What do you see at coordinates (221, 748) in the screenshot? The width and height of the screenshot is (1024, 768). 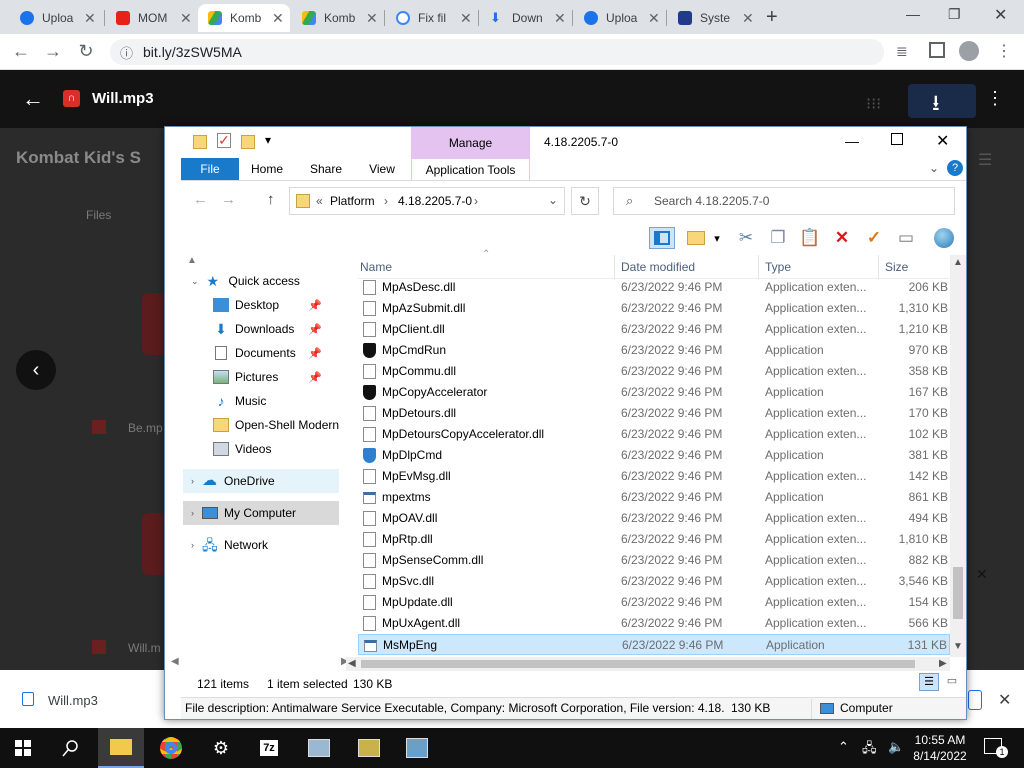 I see `settings-gear-icon: ⚙` at bounding box center [221, 748].